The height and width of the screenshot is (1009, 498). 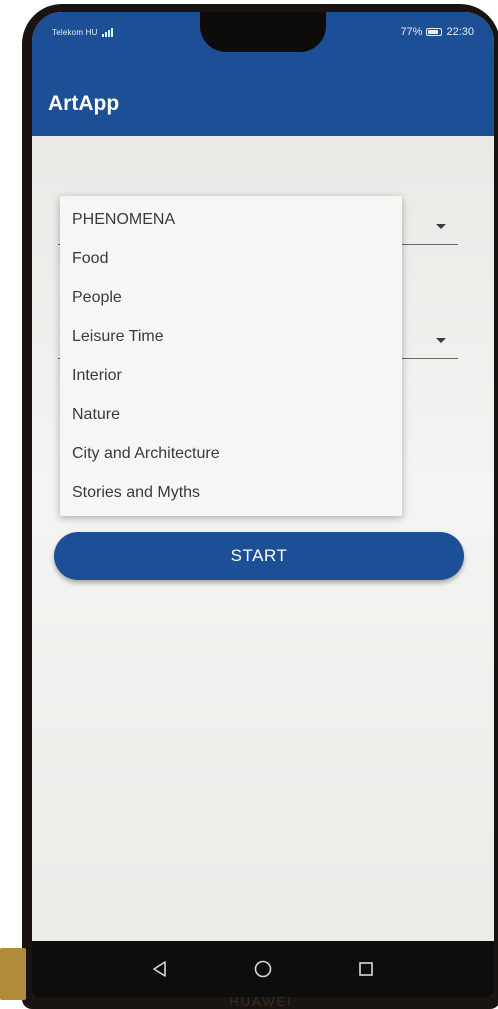 I want to click on back-icon, so click(x=159, y=969).